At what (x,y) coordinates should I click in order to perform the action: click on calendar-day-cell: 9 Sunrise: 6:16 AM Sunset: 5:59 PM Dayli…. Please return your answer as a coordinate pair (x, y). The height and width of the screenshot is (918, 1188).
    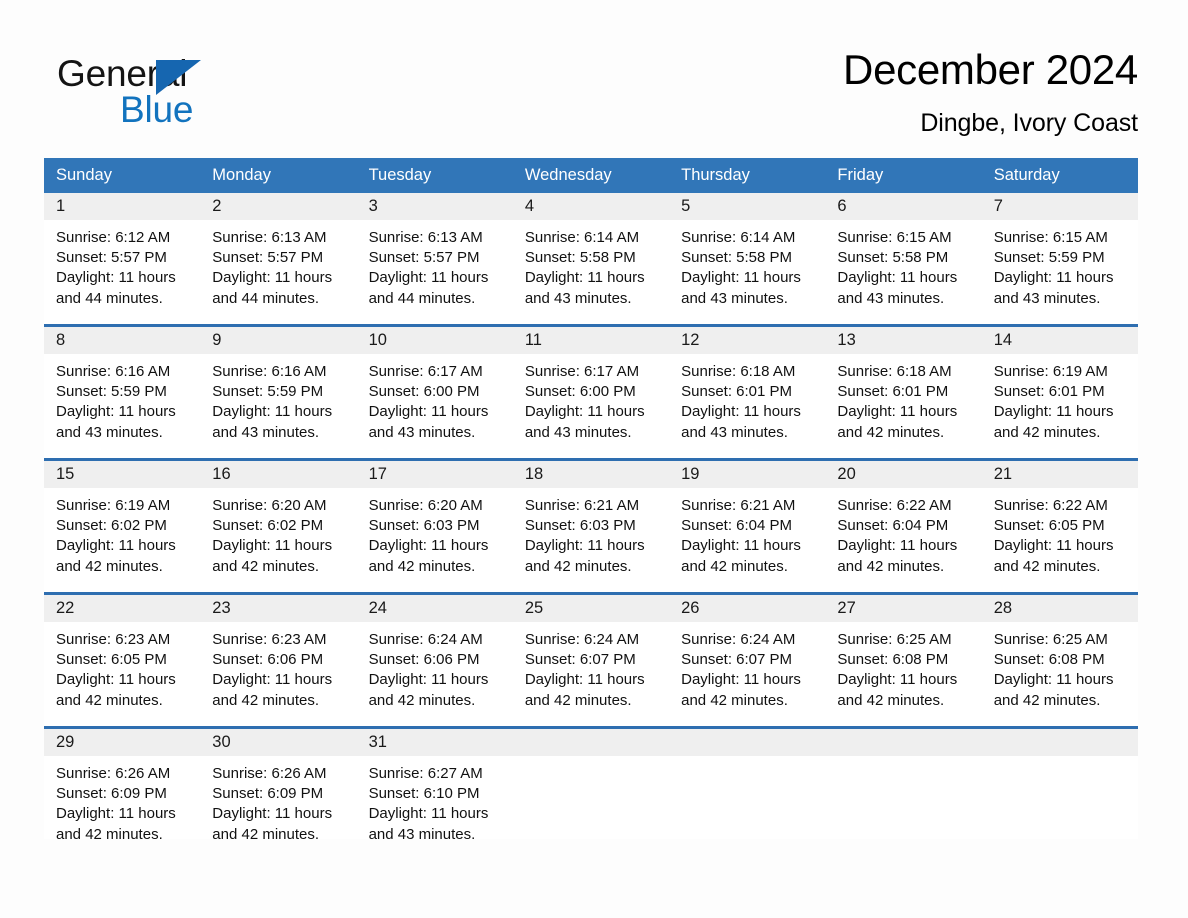
    Looking at the image, I should click on (278, 392).